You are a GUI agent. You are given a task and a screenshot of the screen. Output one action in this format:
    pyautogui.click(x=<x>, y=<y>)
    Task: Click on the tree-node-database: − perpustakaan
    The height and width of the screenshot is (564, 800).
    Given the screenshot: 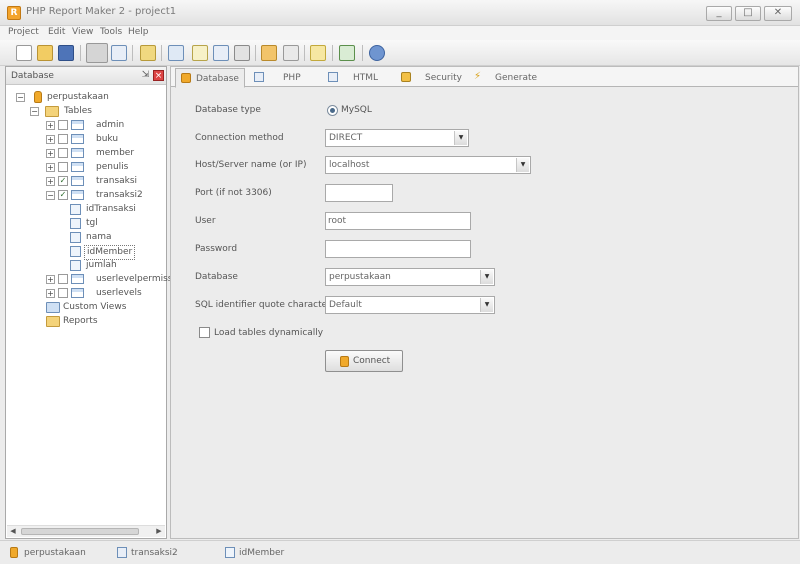 What is the action you would take?
    pyautogui.click(x=91, y=97)
    